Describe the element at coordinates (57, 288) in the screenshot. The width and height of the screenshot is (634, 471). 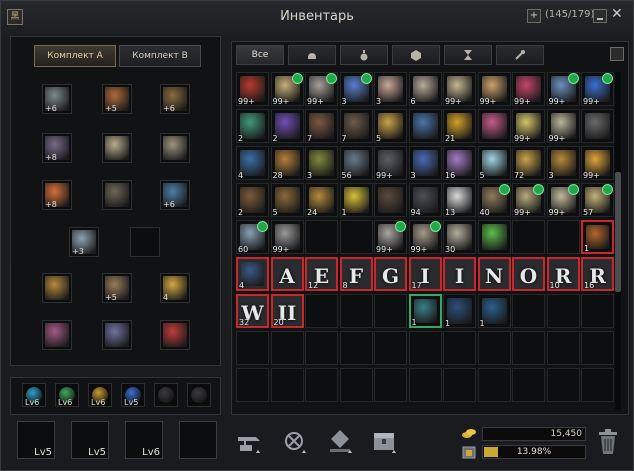
I see `belt-slot` at that location.